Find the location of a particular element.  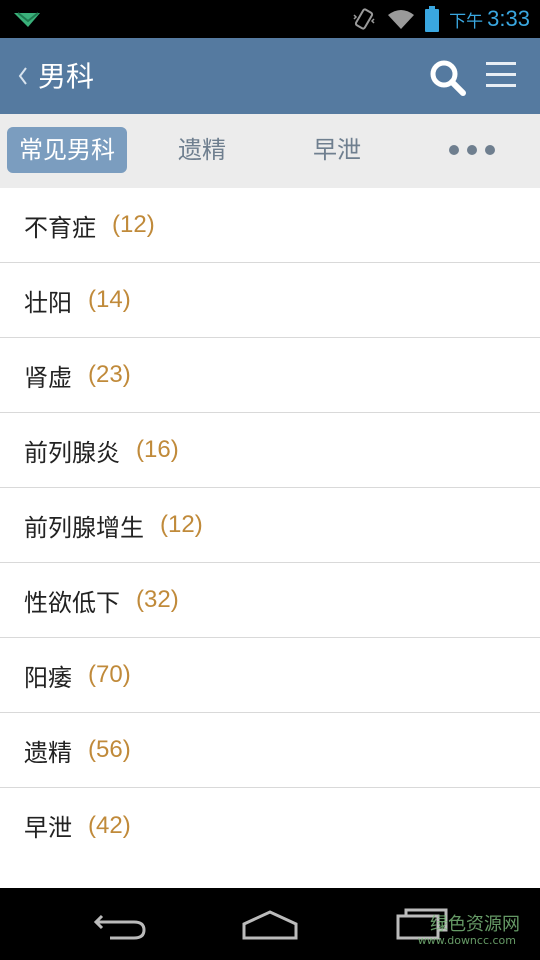

status-bar: 下午 3:33 is located at coordinates (270, 19).